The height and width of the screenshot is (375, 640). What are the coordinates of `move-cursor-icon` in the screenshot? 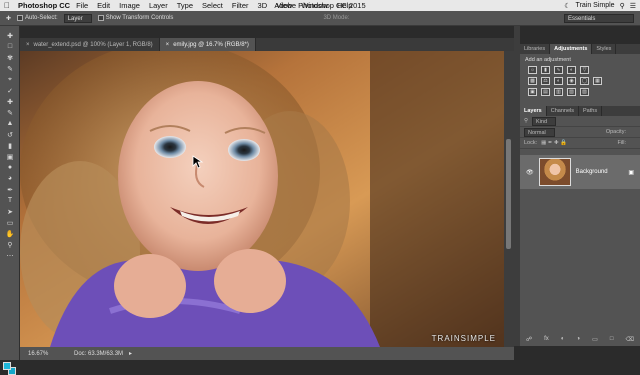 It's located at (198, 162).